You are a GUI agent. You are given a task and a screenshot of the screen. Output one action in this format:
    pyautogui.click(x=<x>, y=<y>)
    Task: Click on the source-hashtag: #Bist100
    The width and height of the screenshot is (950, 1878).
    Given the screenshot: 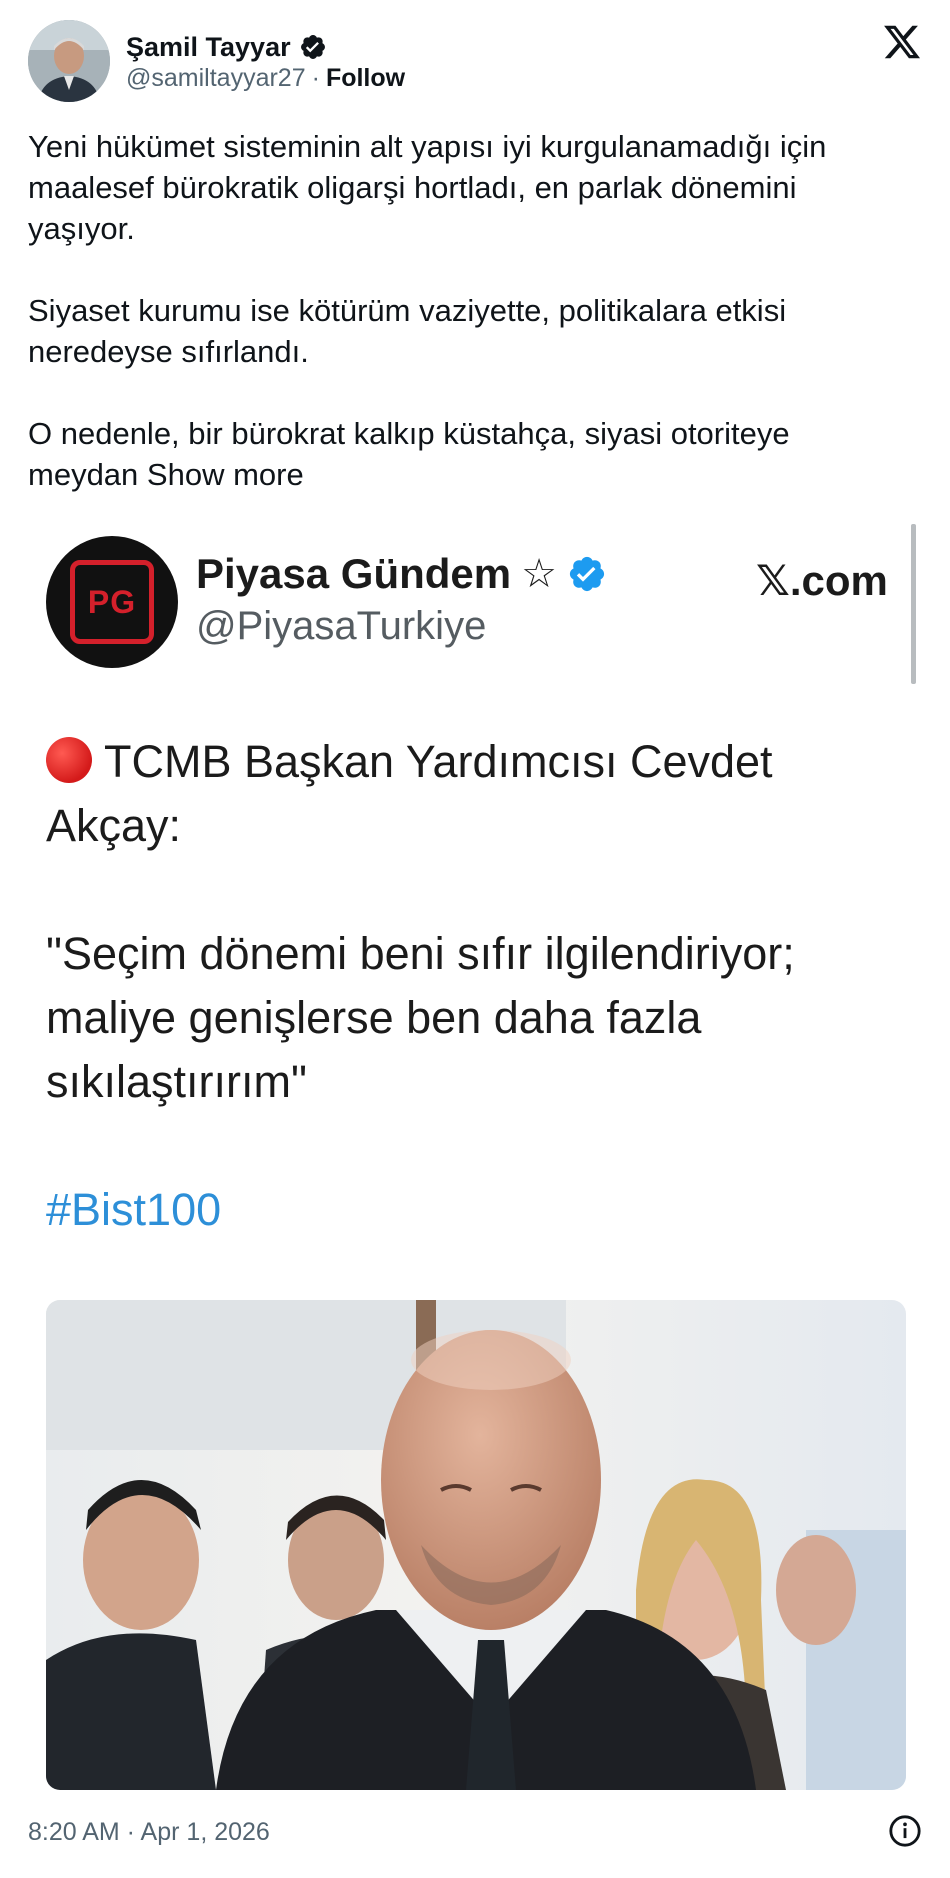 What is the action you would take?
    pyautogui.click(x=134, y=1209)
    